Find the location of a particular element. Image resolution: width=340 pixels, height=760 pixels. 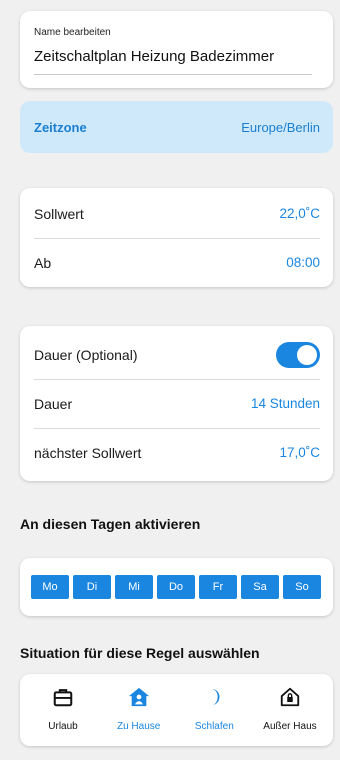

setpoint-value: 22,0˚C is located at coordinates (299, 213).